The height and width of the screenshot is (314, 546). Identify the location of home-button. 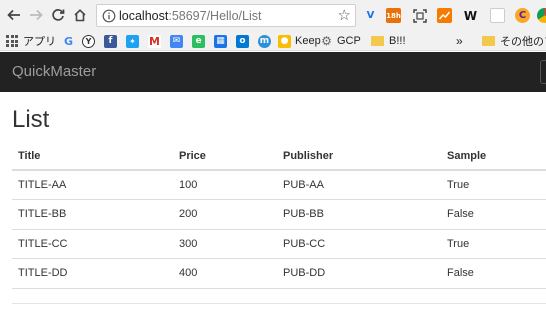
(80, 15).